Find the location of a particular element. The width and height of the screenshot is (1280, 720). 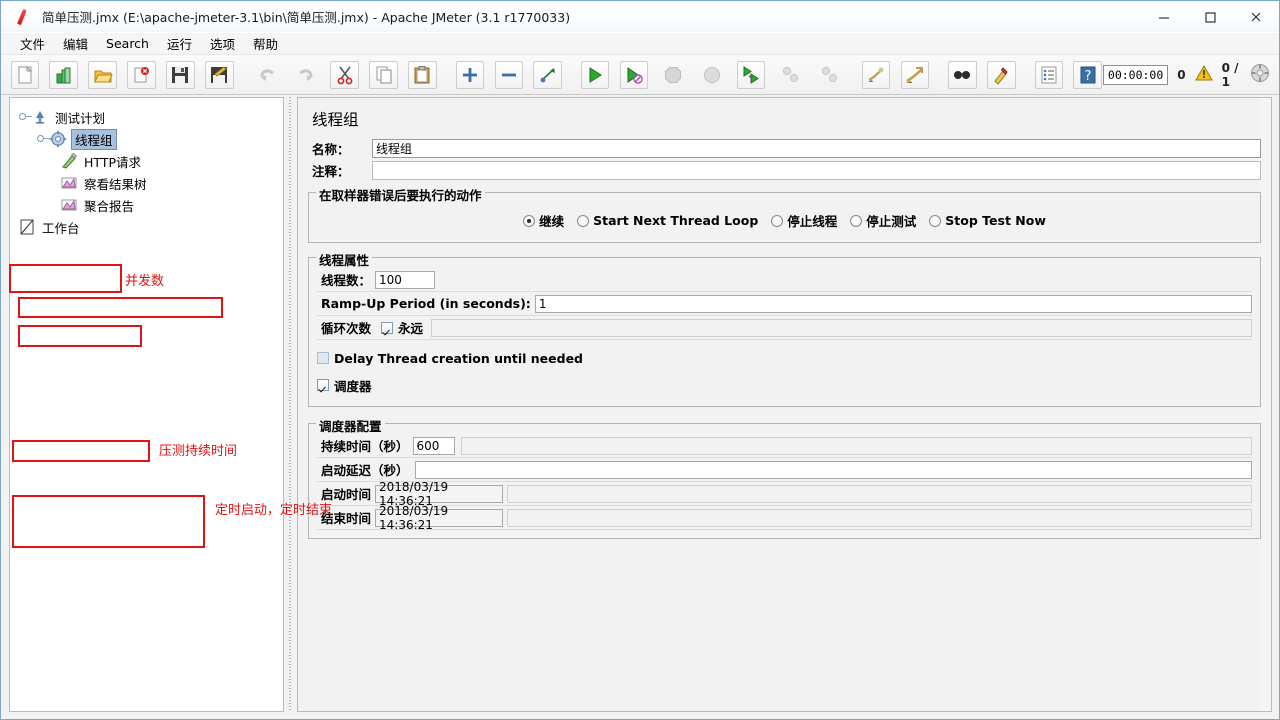

end-time-input: 2018/03/19 14:36:21 is located at coordinates (439, 518).